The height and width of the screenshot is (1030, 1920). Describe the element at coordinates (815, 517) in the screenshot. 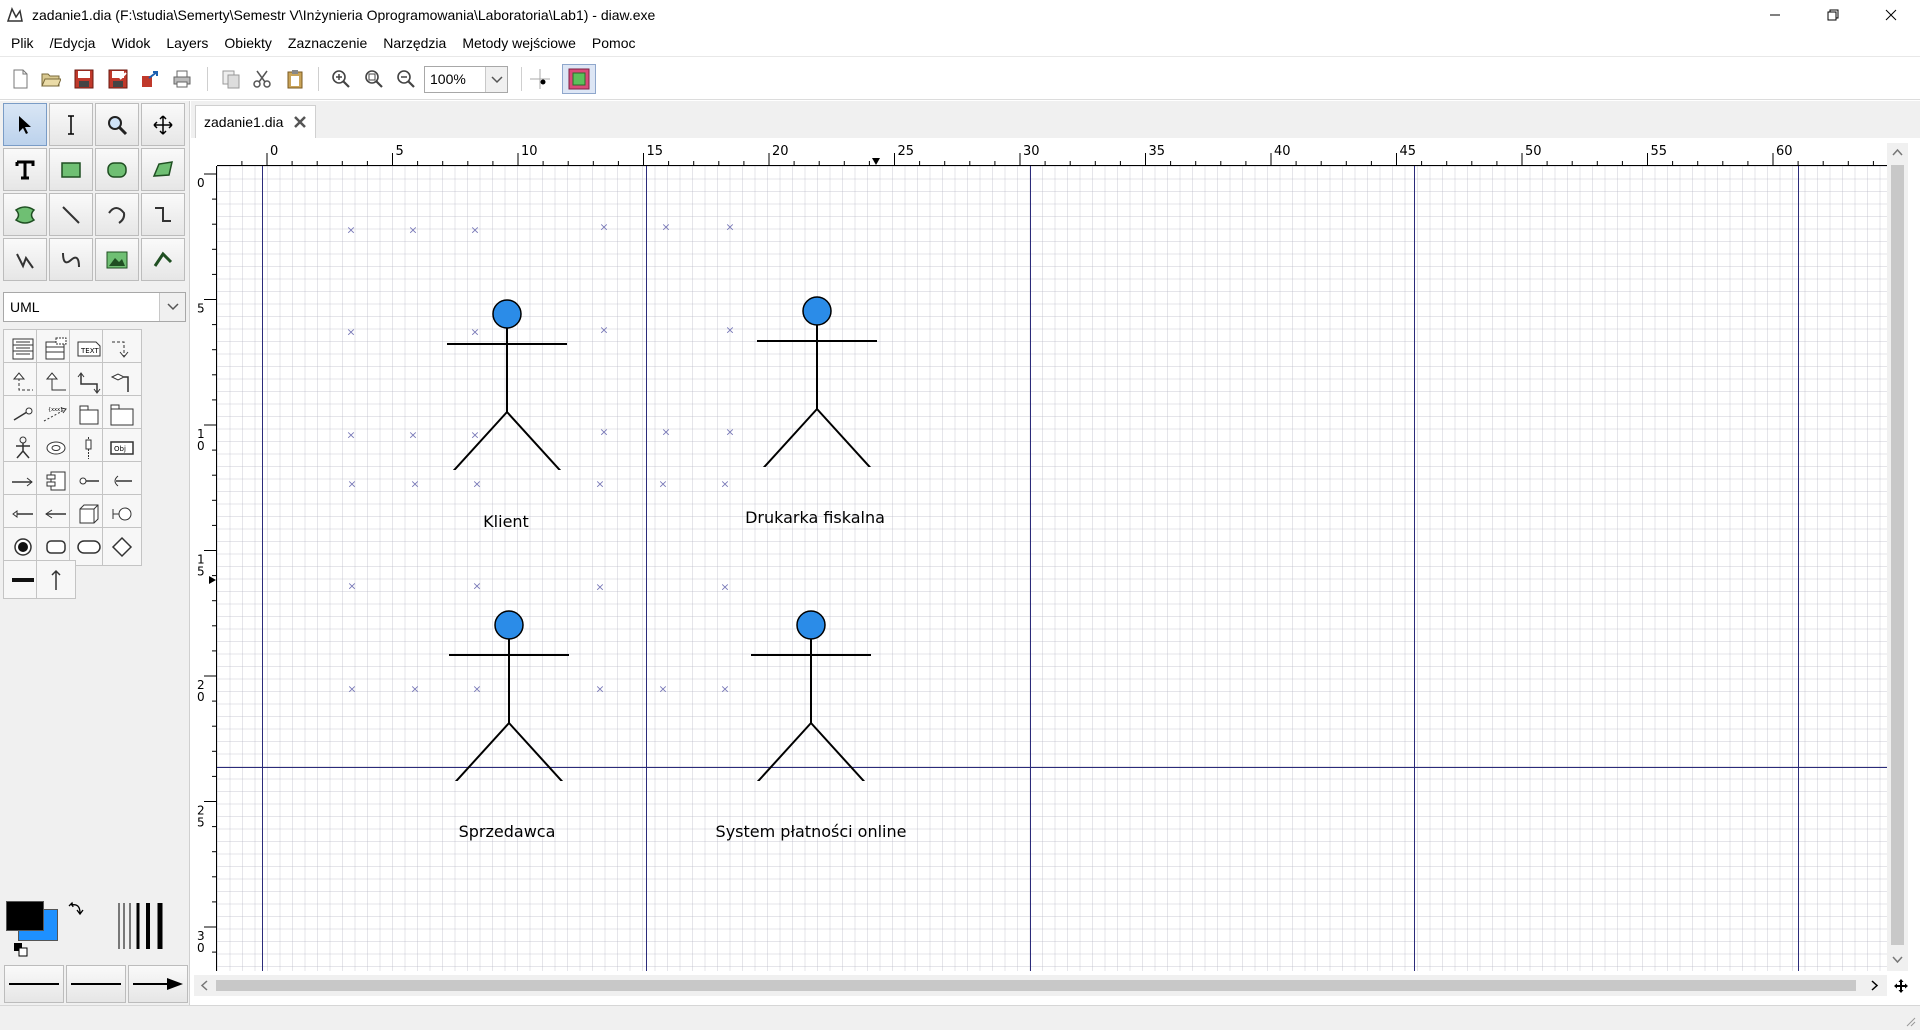

I see `actor-label: Drukarka fiskalna` at that location.